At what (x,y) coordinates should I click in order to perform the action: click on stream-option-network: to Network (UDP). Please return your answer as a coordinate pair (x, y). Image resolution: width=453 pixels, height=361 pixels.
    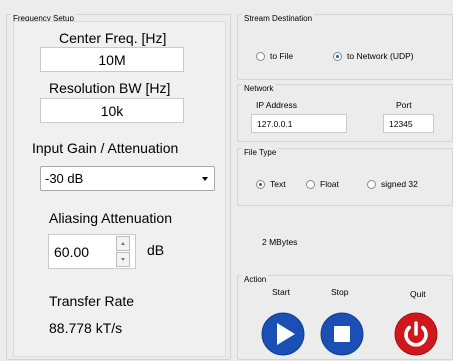
    Looking at the image, I should click on (373, 56).